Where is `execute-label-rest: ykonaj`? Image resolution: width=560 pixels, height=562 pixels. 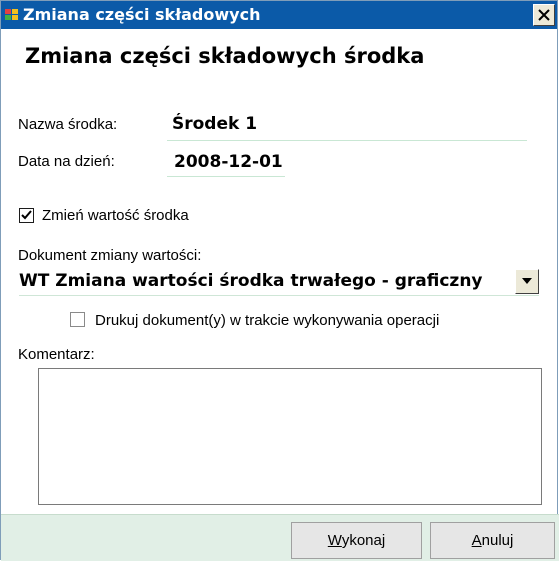 execute-label-rest: ykonaj is located at coordinates (363, 540).